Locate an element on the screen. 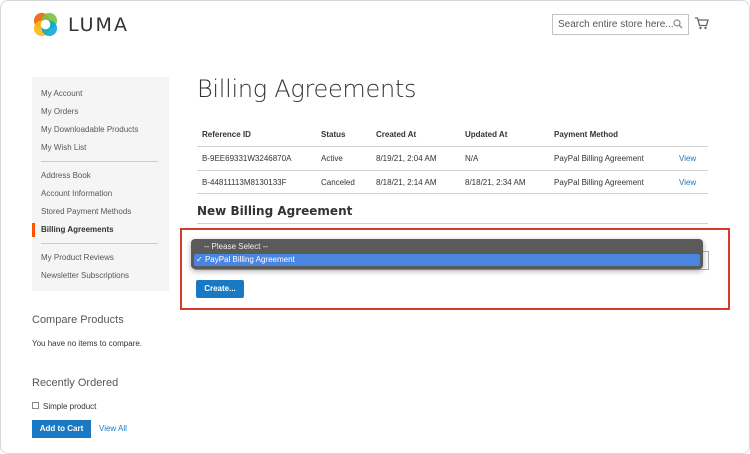 This screenshot has height=454, width=750. sidebar-item-my-account: My Account is located at coordinates (61, 93).